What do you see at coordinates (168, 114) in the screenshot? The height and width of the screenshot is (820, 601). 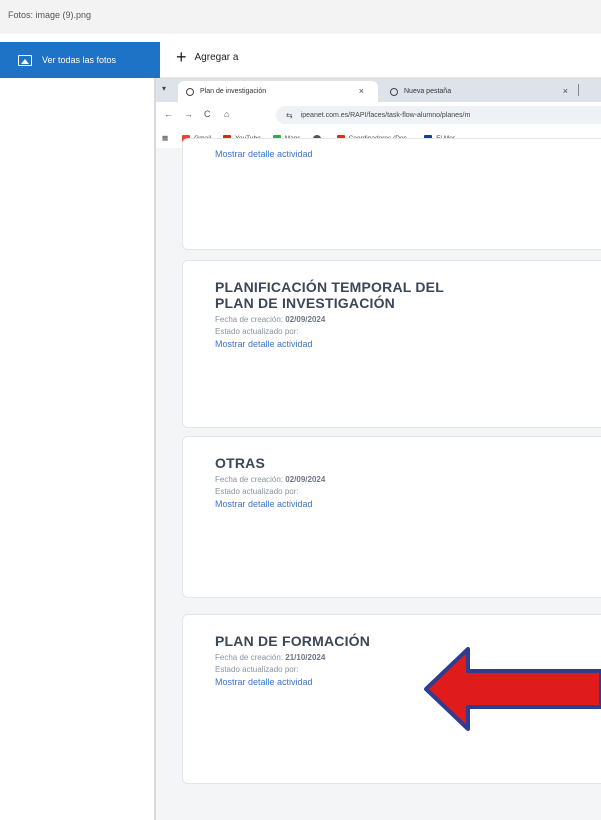 I see `back-arrow-icon: ←` at bounding box center [168, 114].